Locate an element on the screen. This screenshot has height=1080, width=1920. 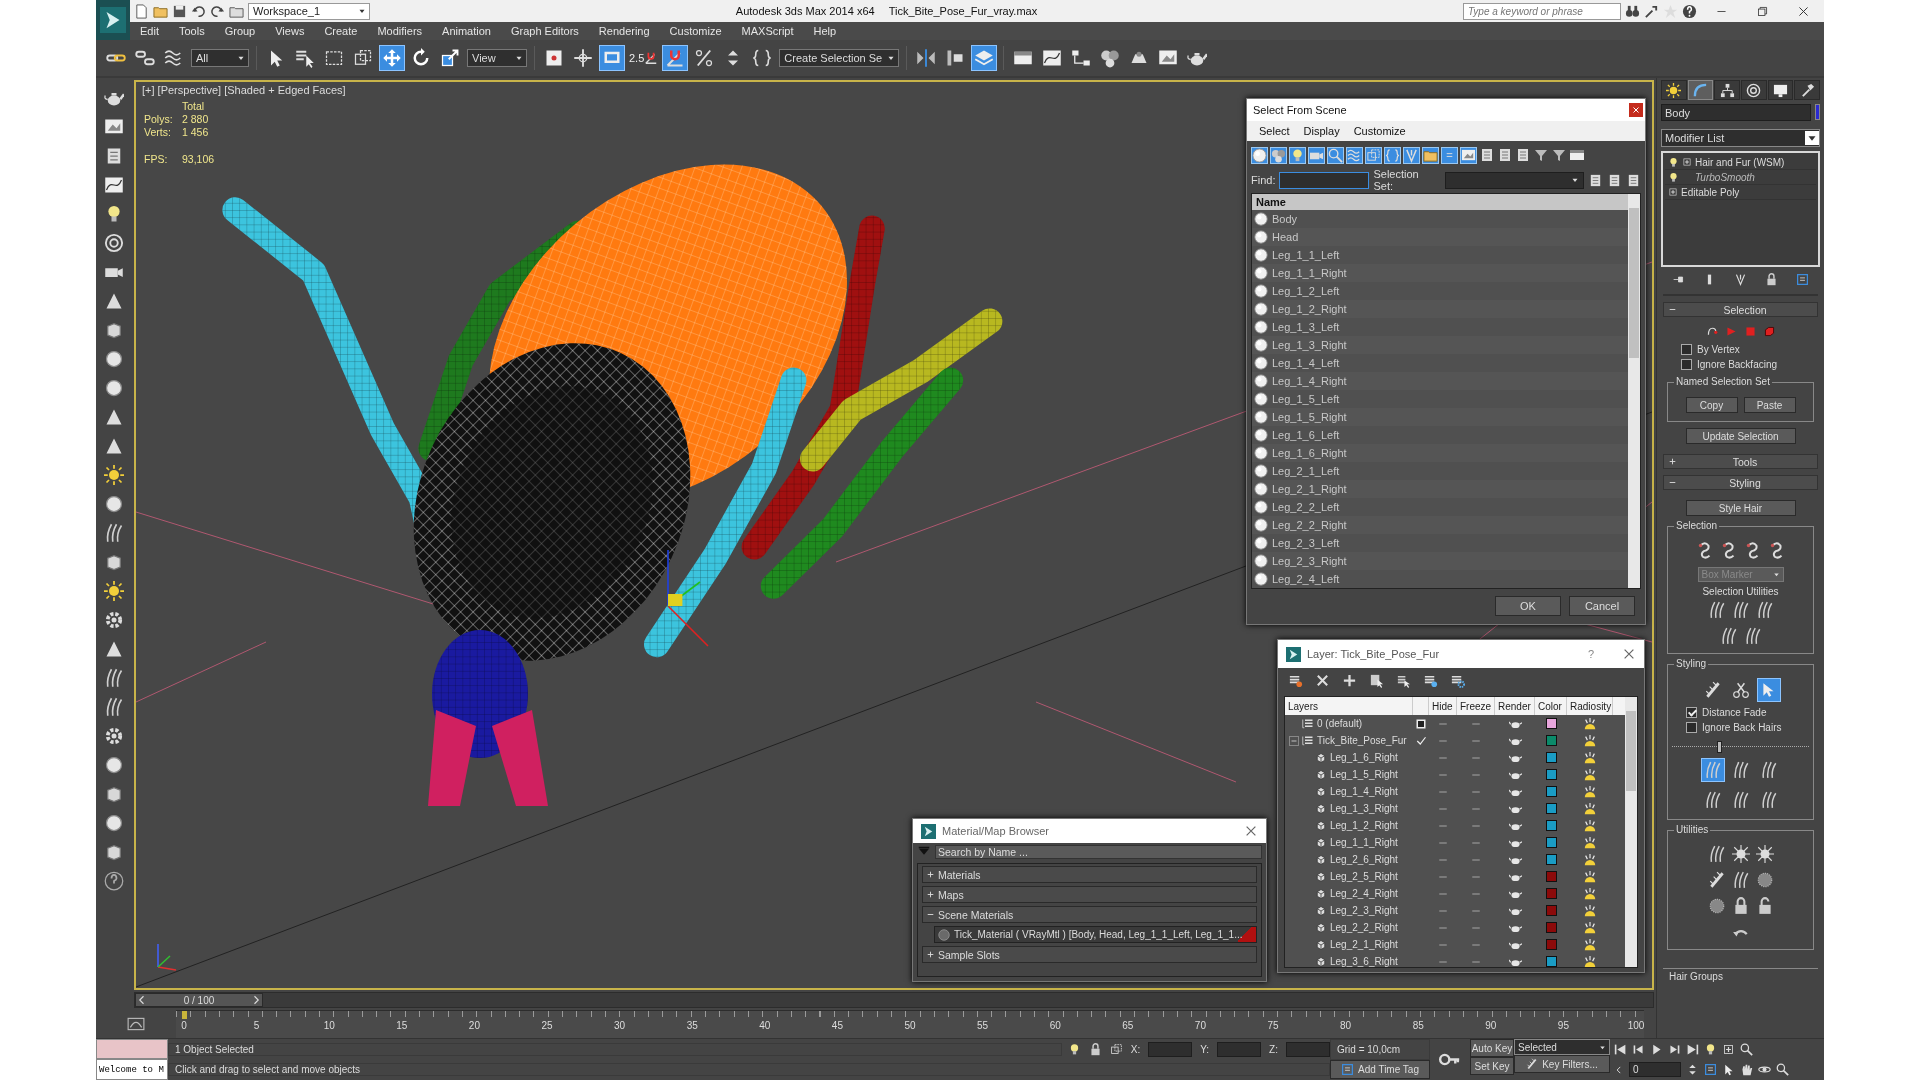
menu-item: MAXScript is located at coordinates (767, 31).